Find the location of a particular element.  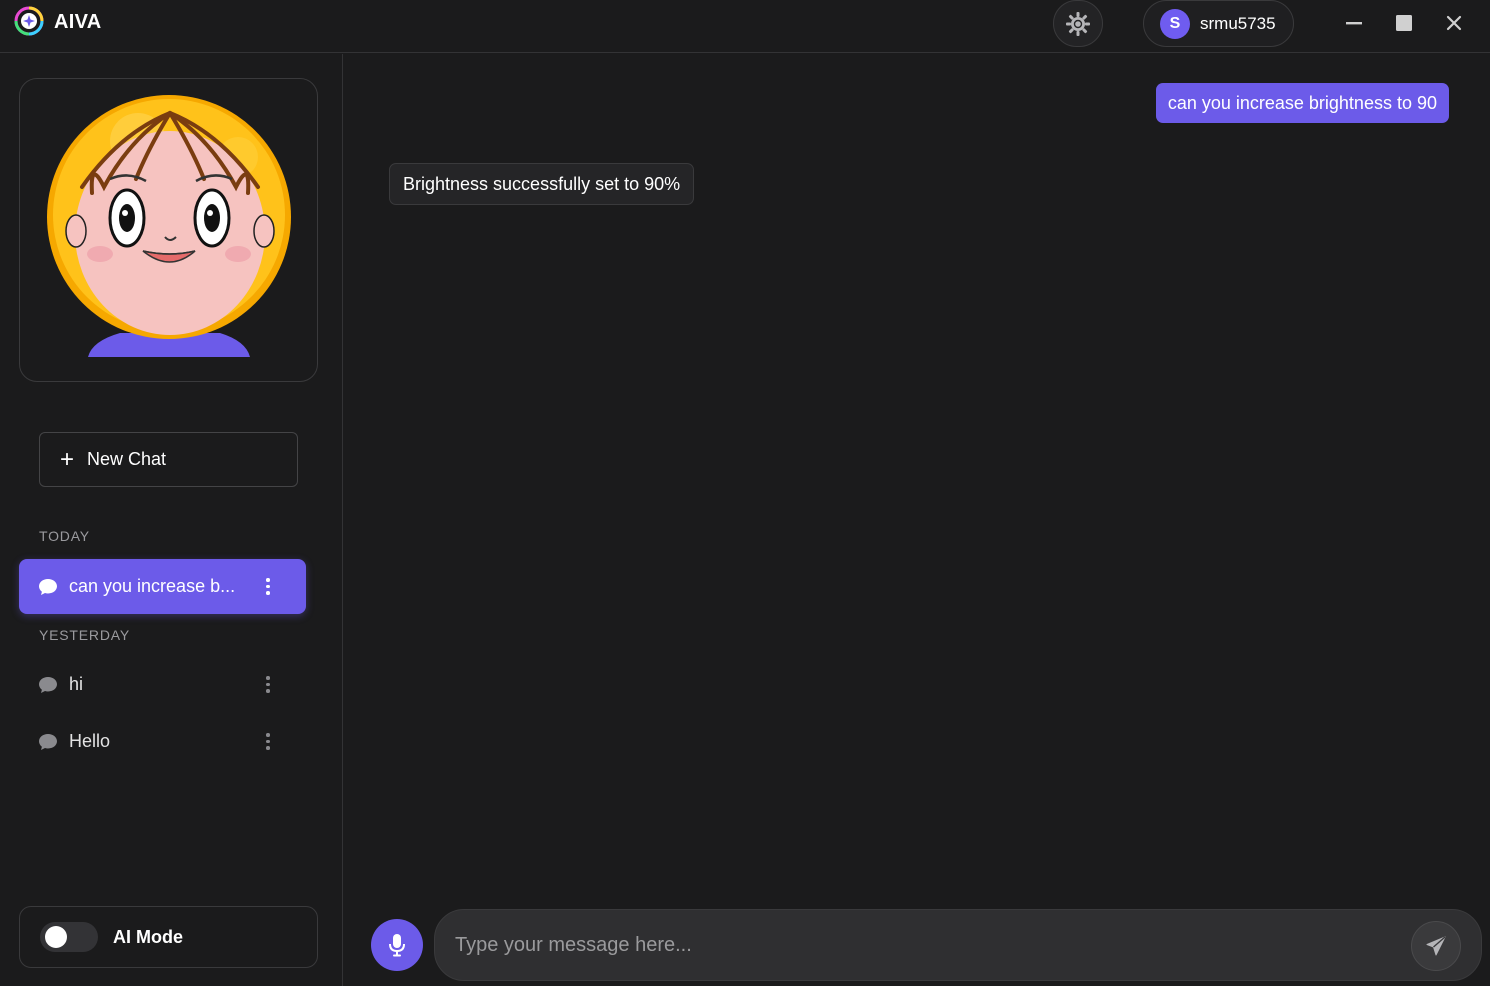

close-icon is located at coordinates (1454, 23).